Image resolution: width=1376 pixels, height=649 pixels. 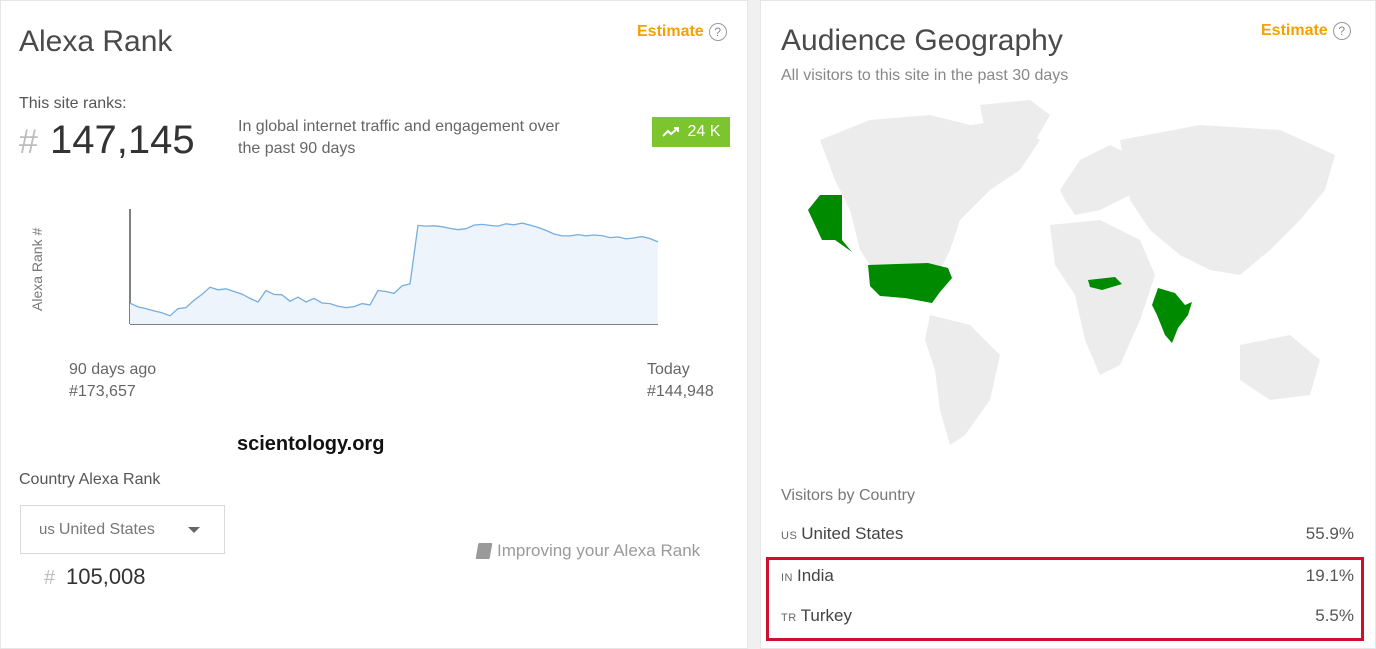 I want to click on chart-start: 90 days ago #173,657, so click(x=112, y=381).